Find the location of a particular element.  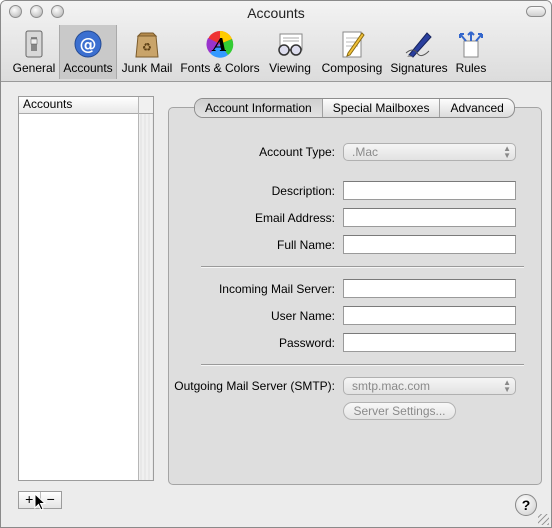

email-address-field is located at coordinates (429, 217).